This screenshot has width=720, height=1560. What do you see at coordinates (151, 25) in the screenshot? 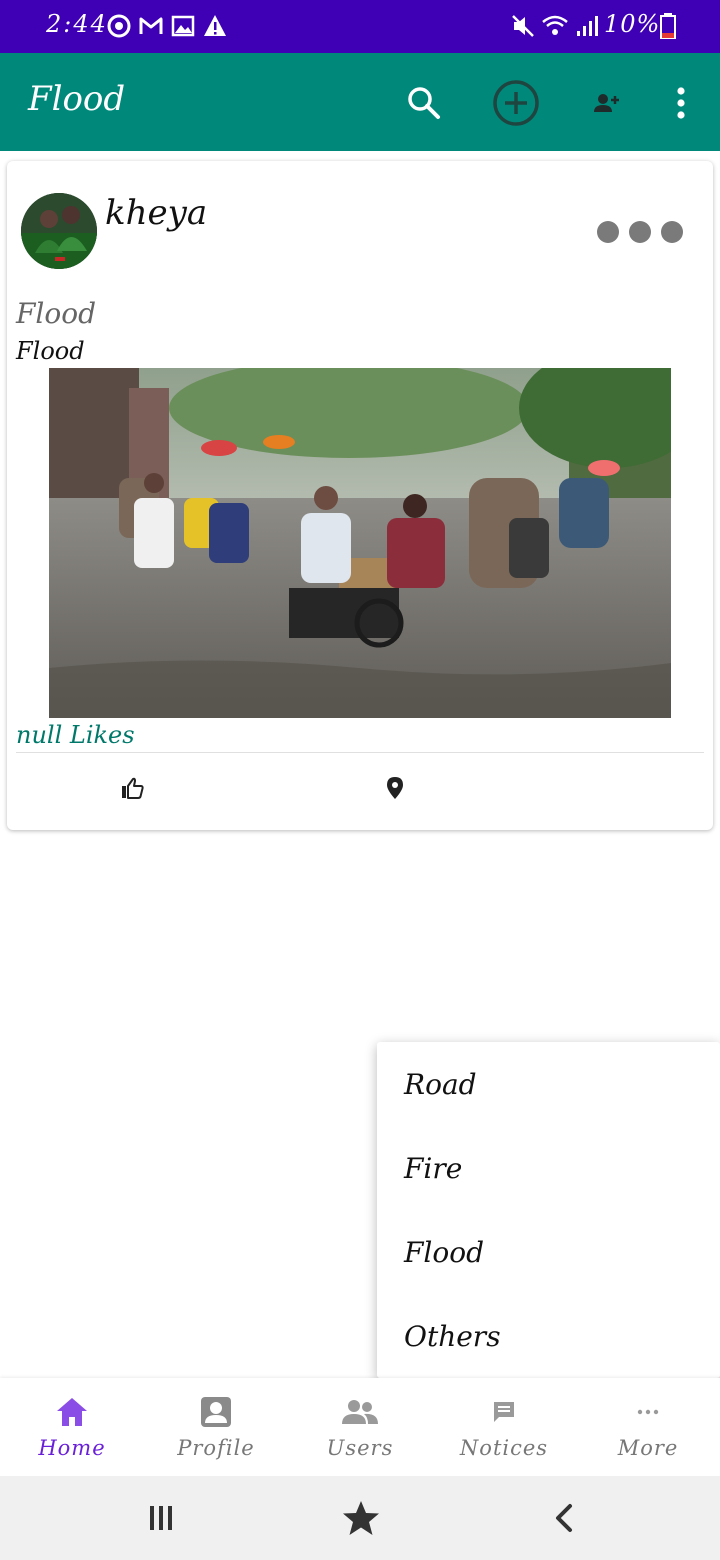
I see `gmail-icon` at bounding box center [151, 25].